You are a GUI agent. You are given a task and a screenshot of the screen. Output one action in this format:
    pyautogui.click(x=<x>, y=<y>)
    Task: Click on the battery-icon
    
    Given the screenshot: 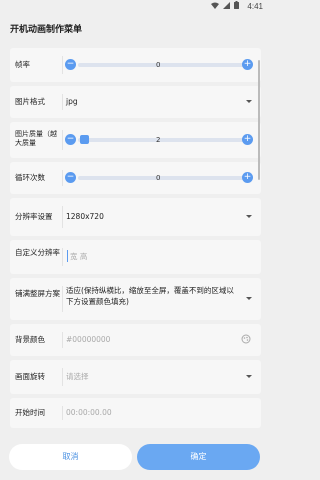 What is the action you would take?
    pyautogui.click(x=236, y=5)
    